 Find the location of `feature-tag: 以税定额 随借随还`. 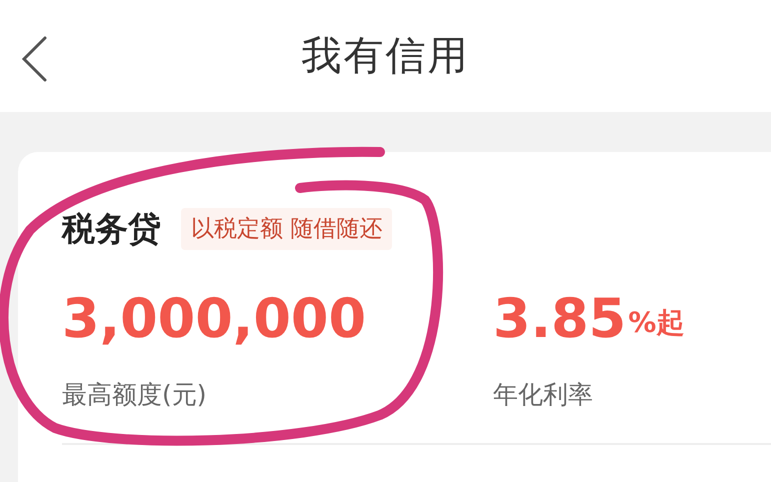

feature-tag: 以税定额 随借随还 is located at coordinates (286, 229).